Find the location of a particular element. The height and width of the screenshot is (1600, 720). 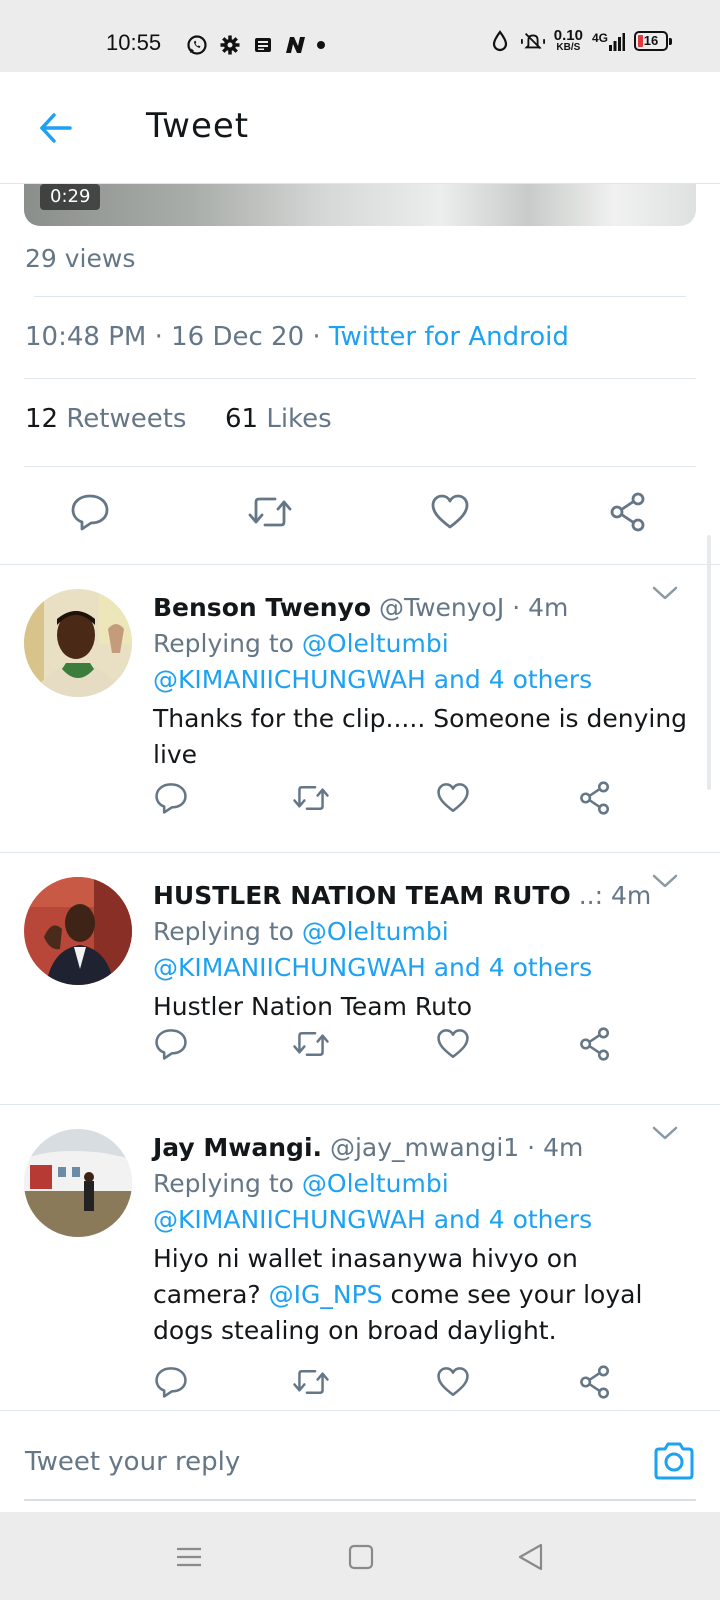

reply-author-name: Benson Twenyo is located at coordinates (262, 607).